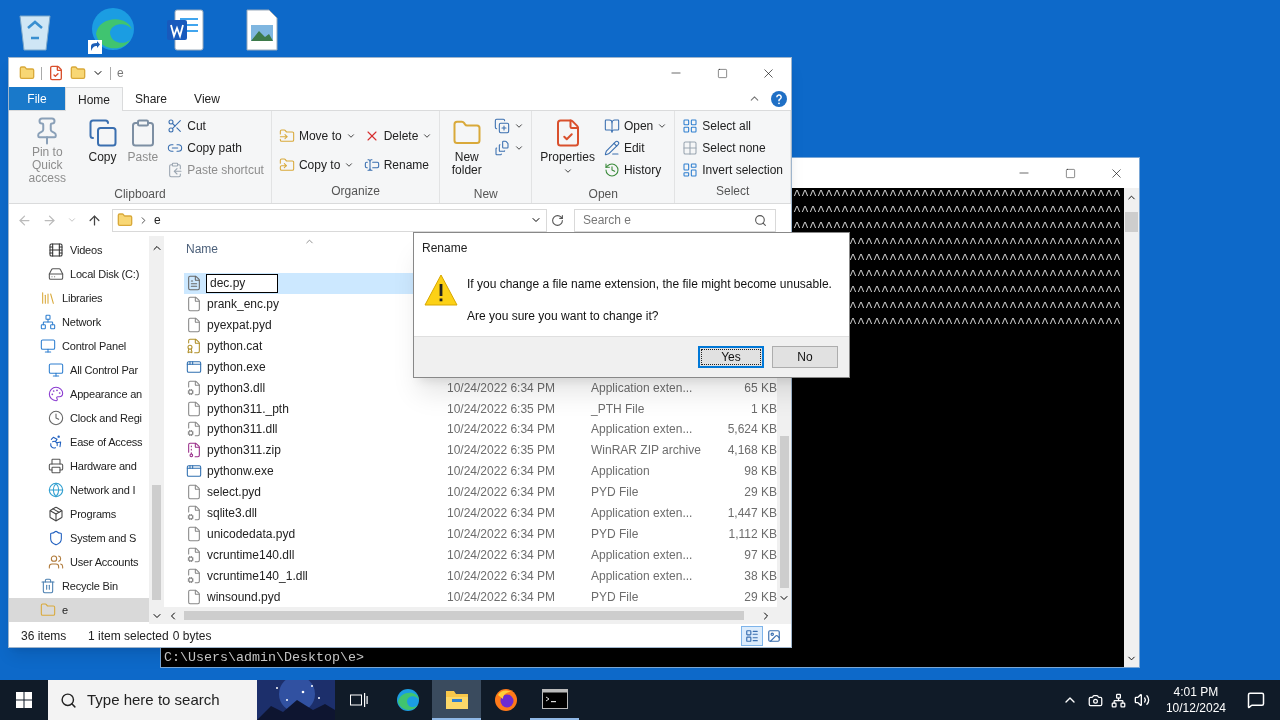 The width and height of the screenshot is (1280, 720). I want to click on dialog-message: If you change a file name extension, the file might become unusable., so click(649, 284).